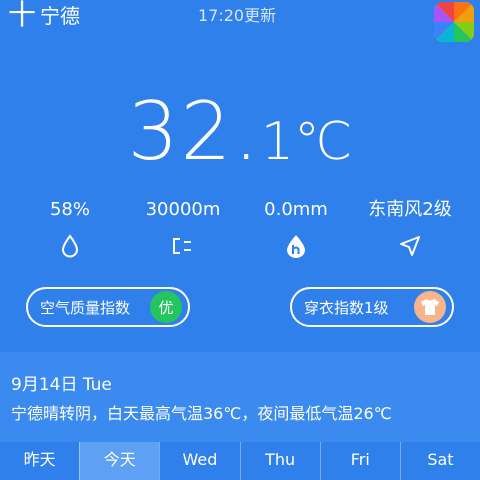  I want to click on tab-sat: Sat, so click(439, 461).